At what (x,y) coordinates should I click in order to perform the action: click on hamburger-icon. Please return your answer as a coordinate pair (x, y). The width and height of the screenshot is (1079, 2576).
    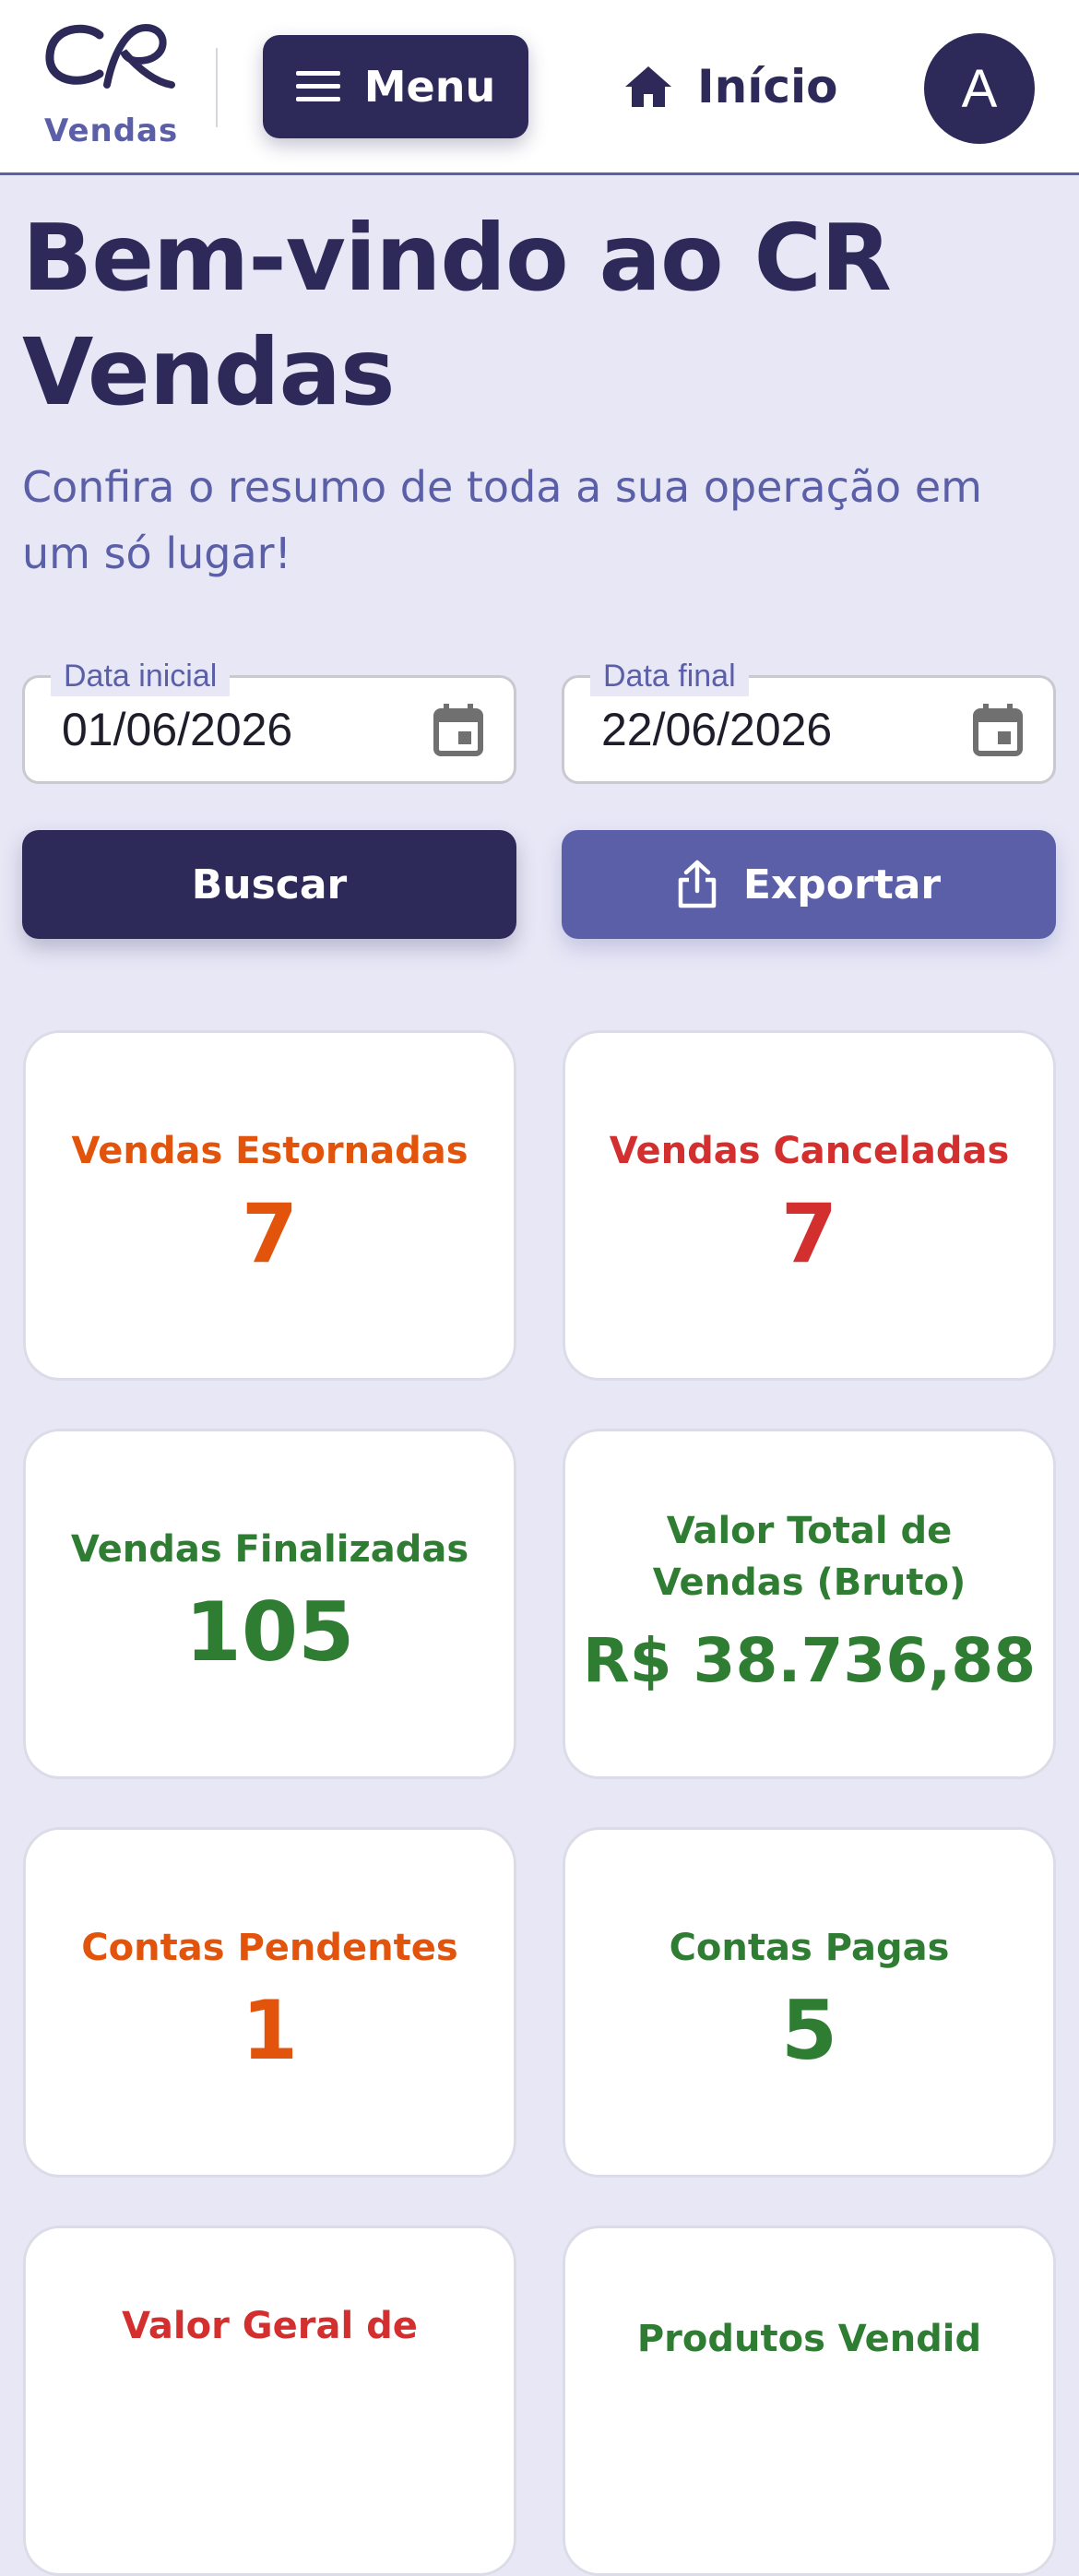
    Looking at the image, I should click on (317, 86).